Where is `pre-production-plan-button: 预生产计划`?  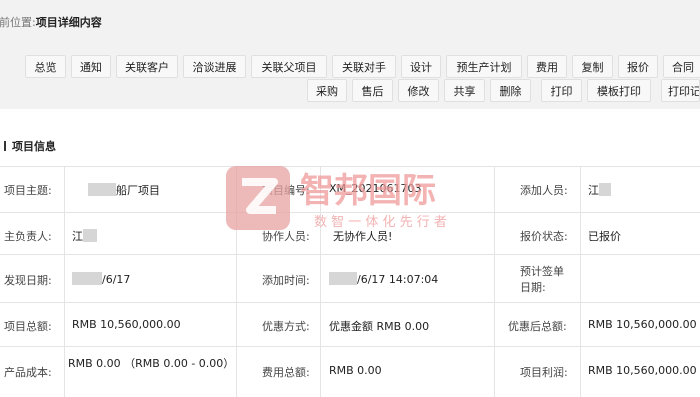
pre-production-plan-button: 预生产计划 is located at coordinates (484, 66).